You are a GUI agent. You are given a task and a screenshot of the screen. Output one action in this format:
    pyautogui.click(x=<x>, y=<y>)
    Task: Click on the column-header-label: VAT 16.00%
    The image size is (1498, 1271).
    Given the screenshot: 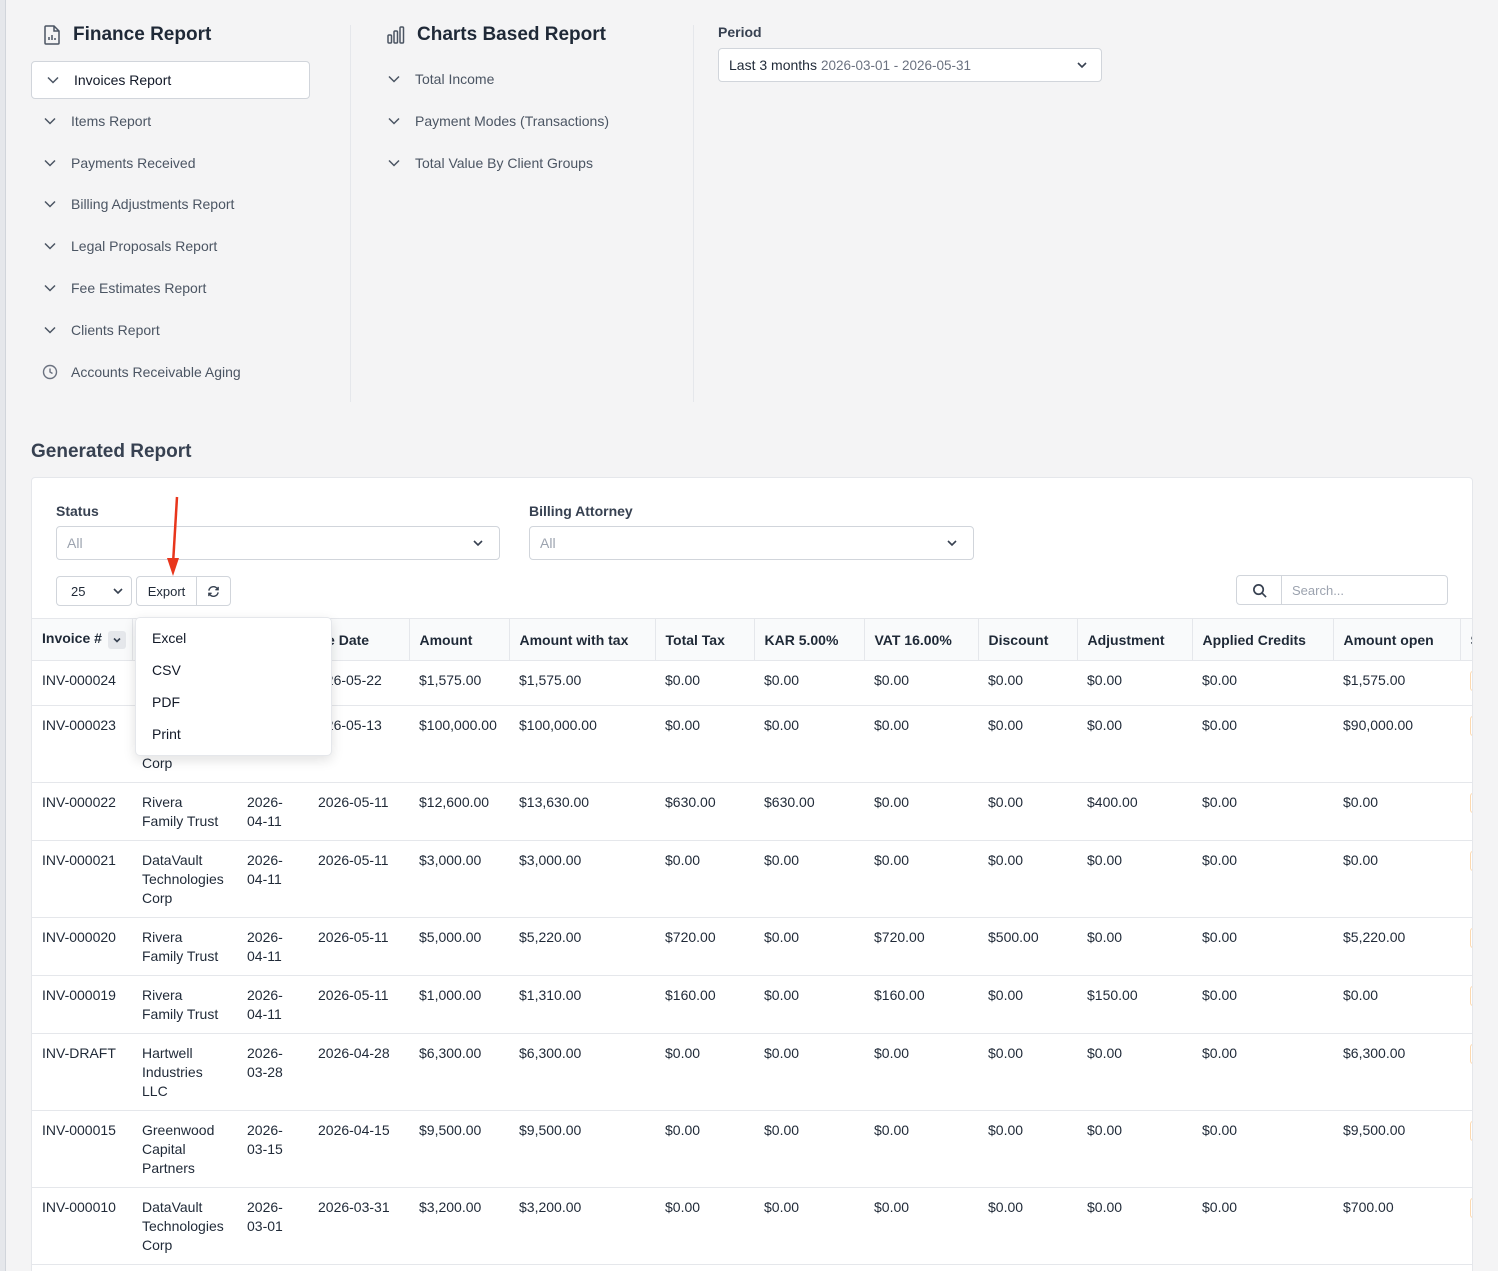 What is the action you would take?
    pyautogui.click(x=913, y=639)
    